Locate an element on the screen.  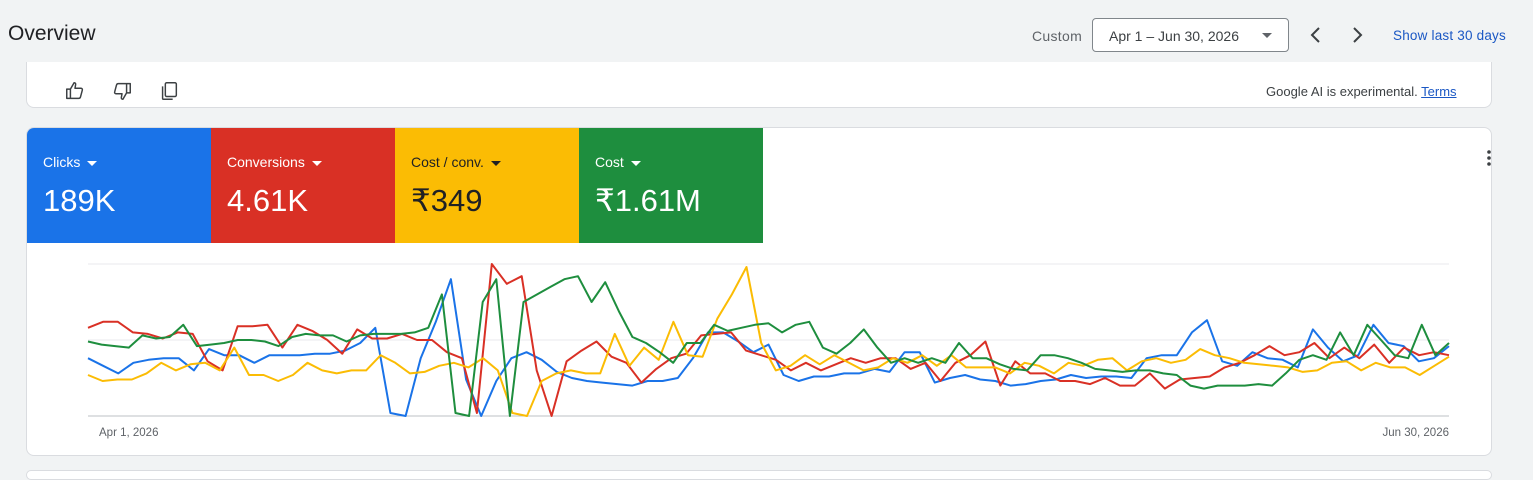
date-range-value: Apr 1 – Jun 30, 2026 is located at coordinates (1174, 36).